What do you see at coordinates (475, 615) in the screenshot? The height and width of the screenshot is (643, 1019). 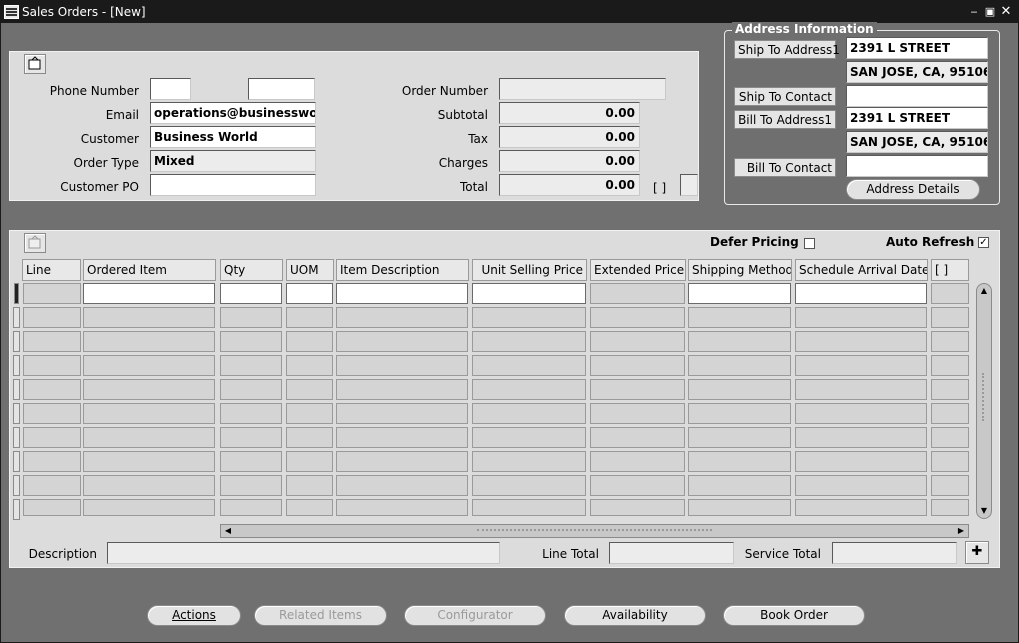 I see `configurator-button: Configurator` at bounding box center [475, 615].